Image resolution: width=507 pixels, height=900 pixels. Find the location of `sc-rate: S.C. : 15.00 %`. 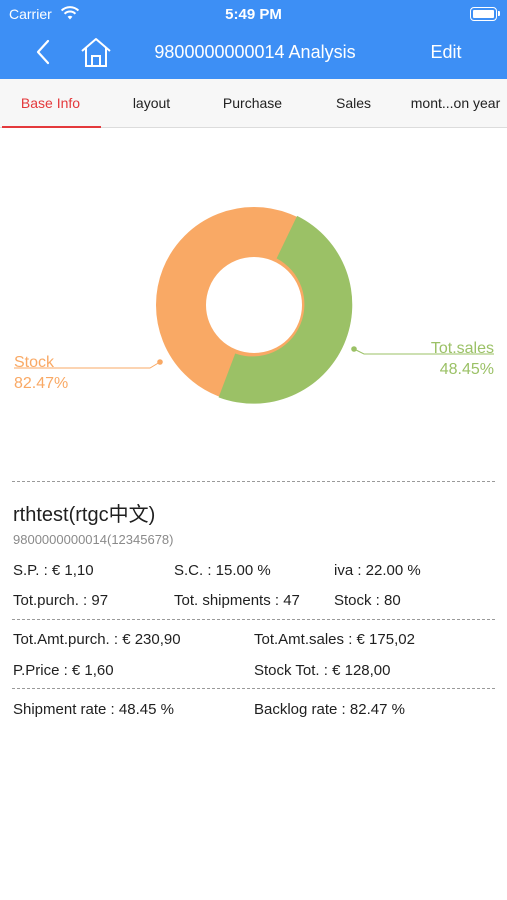

sc-rate: S.C. : 15.00 % is located at coordinates (222, 570).